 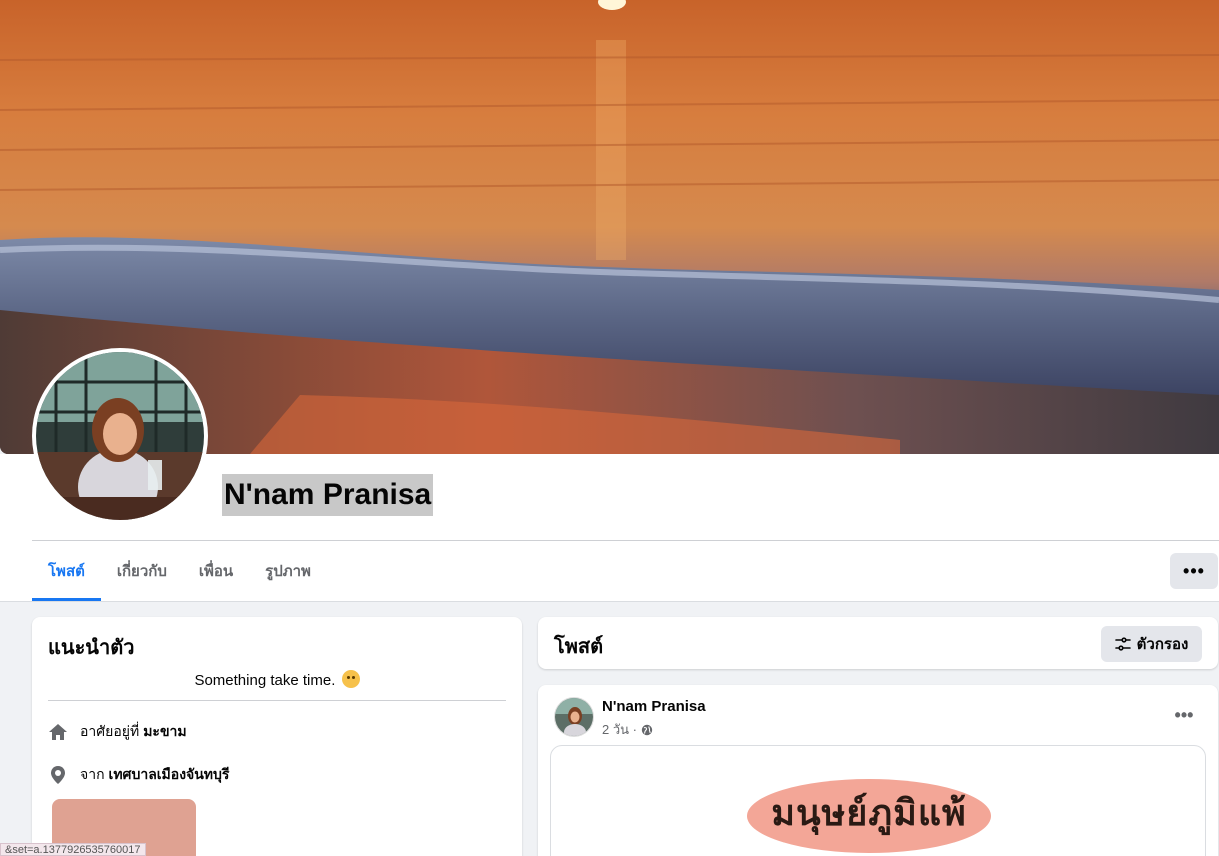 I want to click on from-prefix: จาก, so click(x=92, y=774).